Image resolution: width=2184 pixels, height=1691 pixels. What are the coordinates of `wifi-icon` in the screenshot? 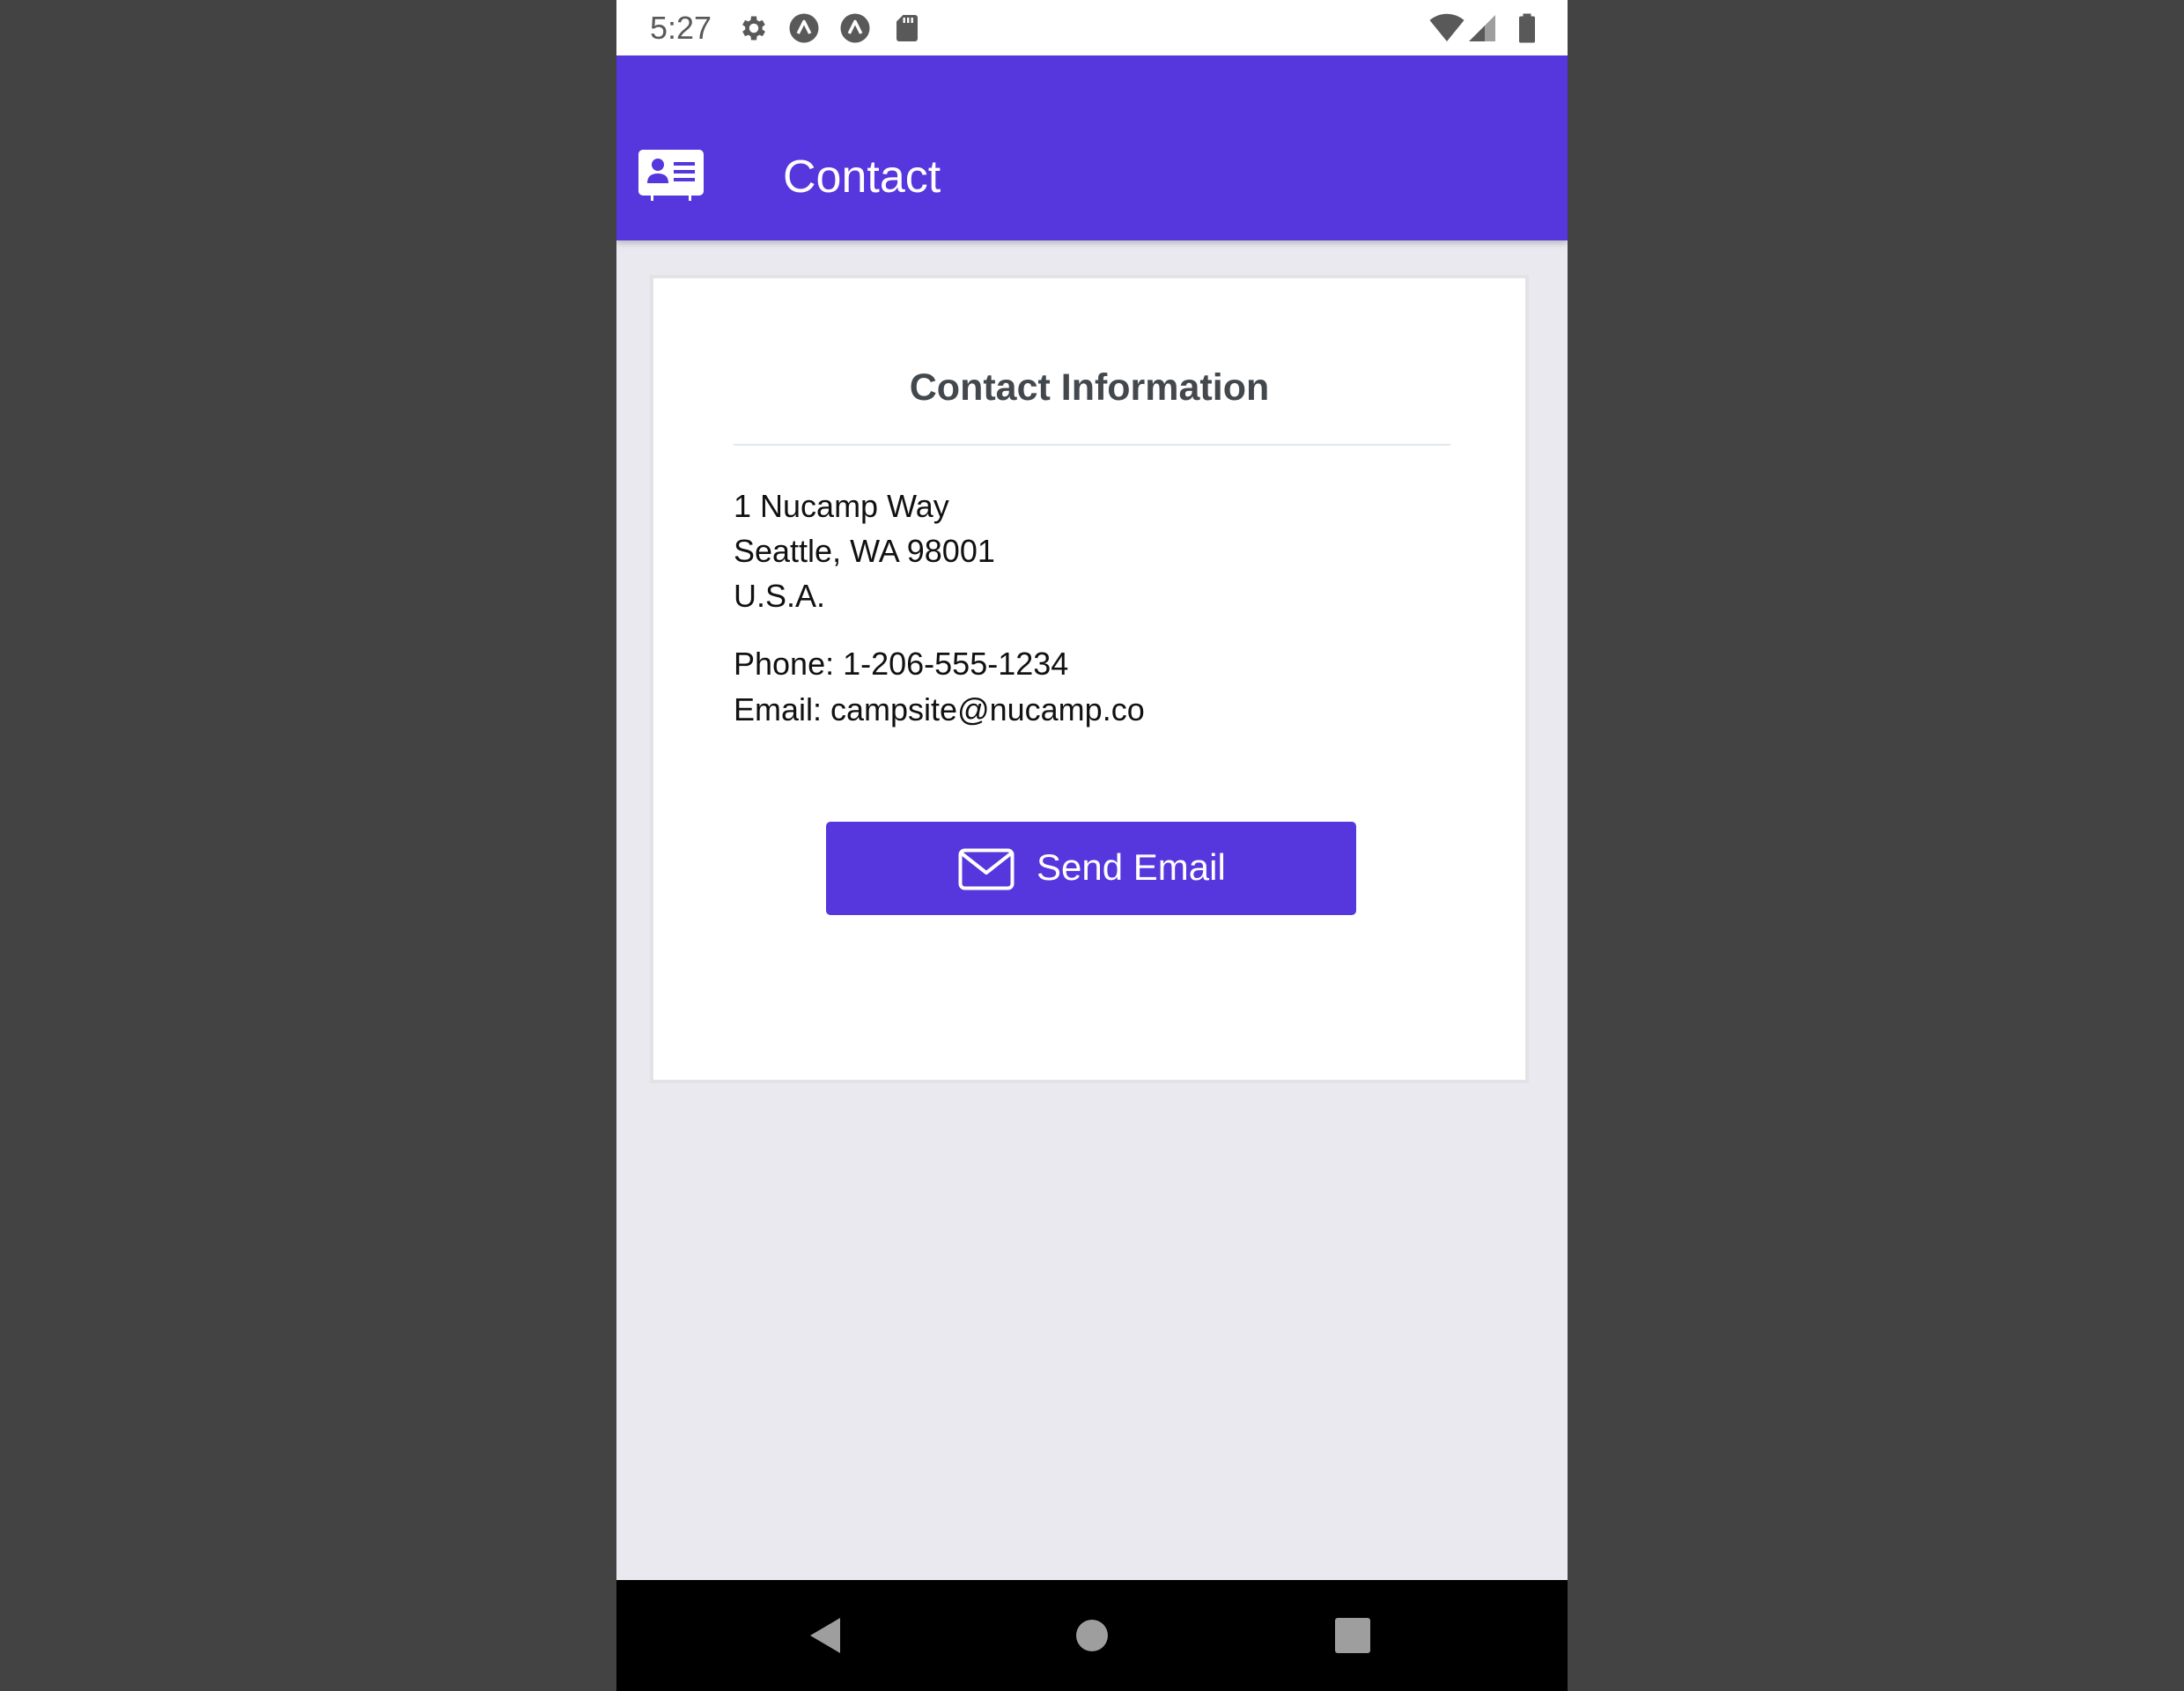 It's located at (1447, 27).